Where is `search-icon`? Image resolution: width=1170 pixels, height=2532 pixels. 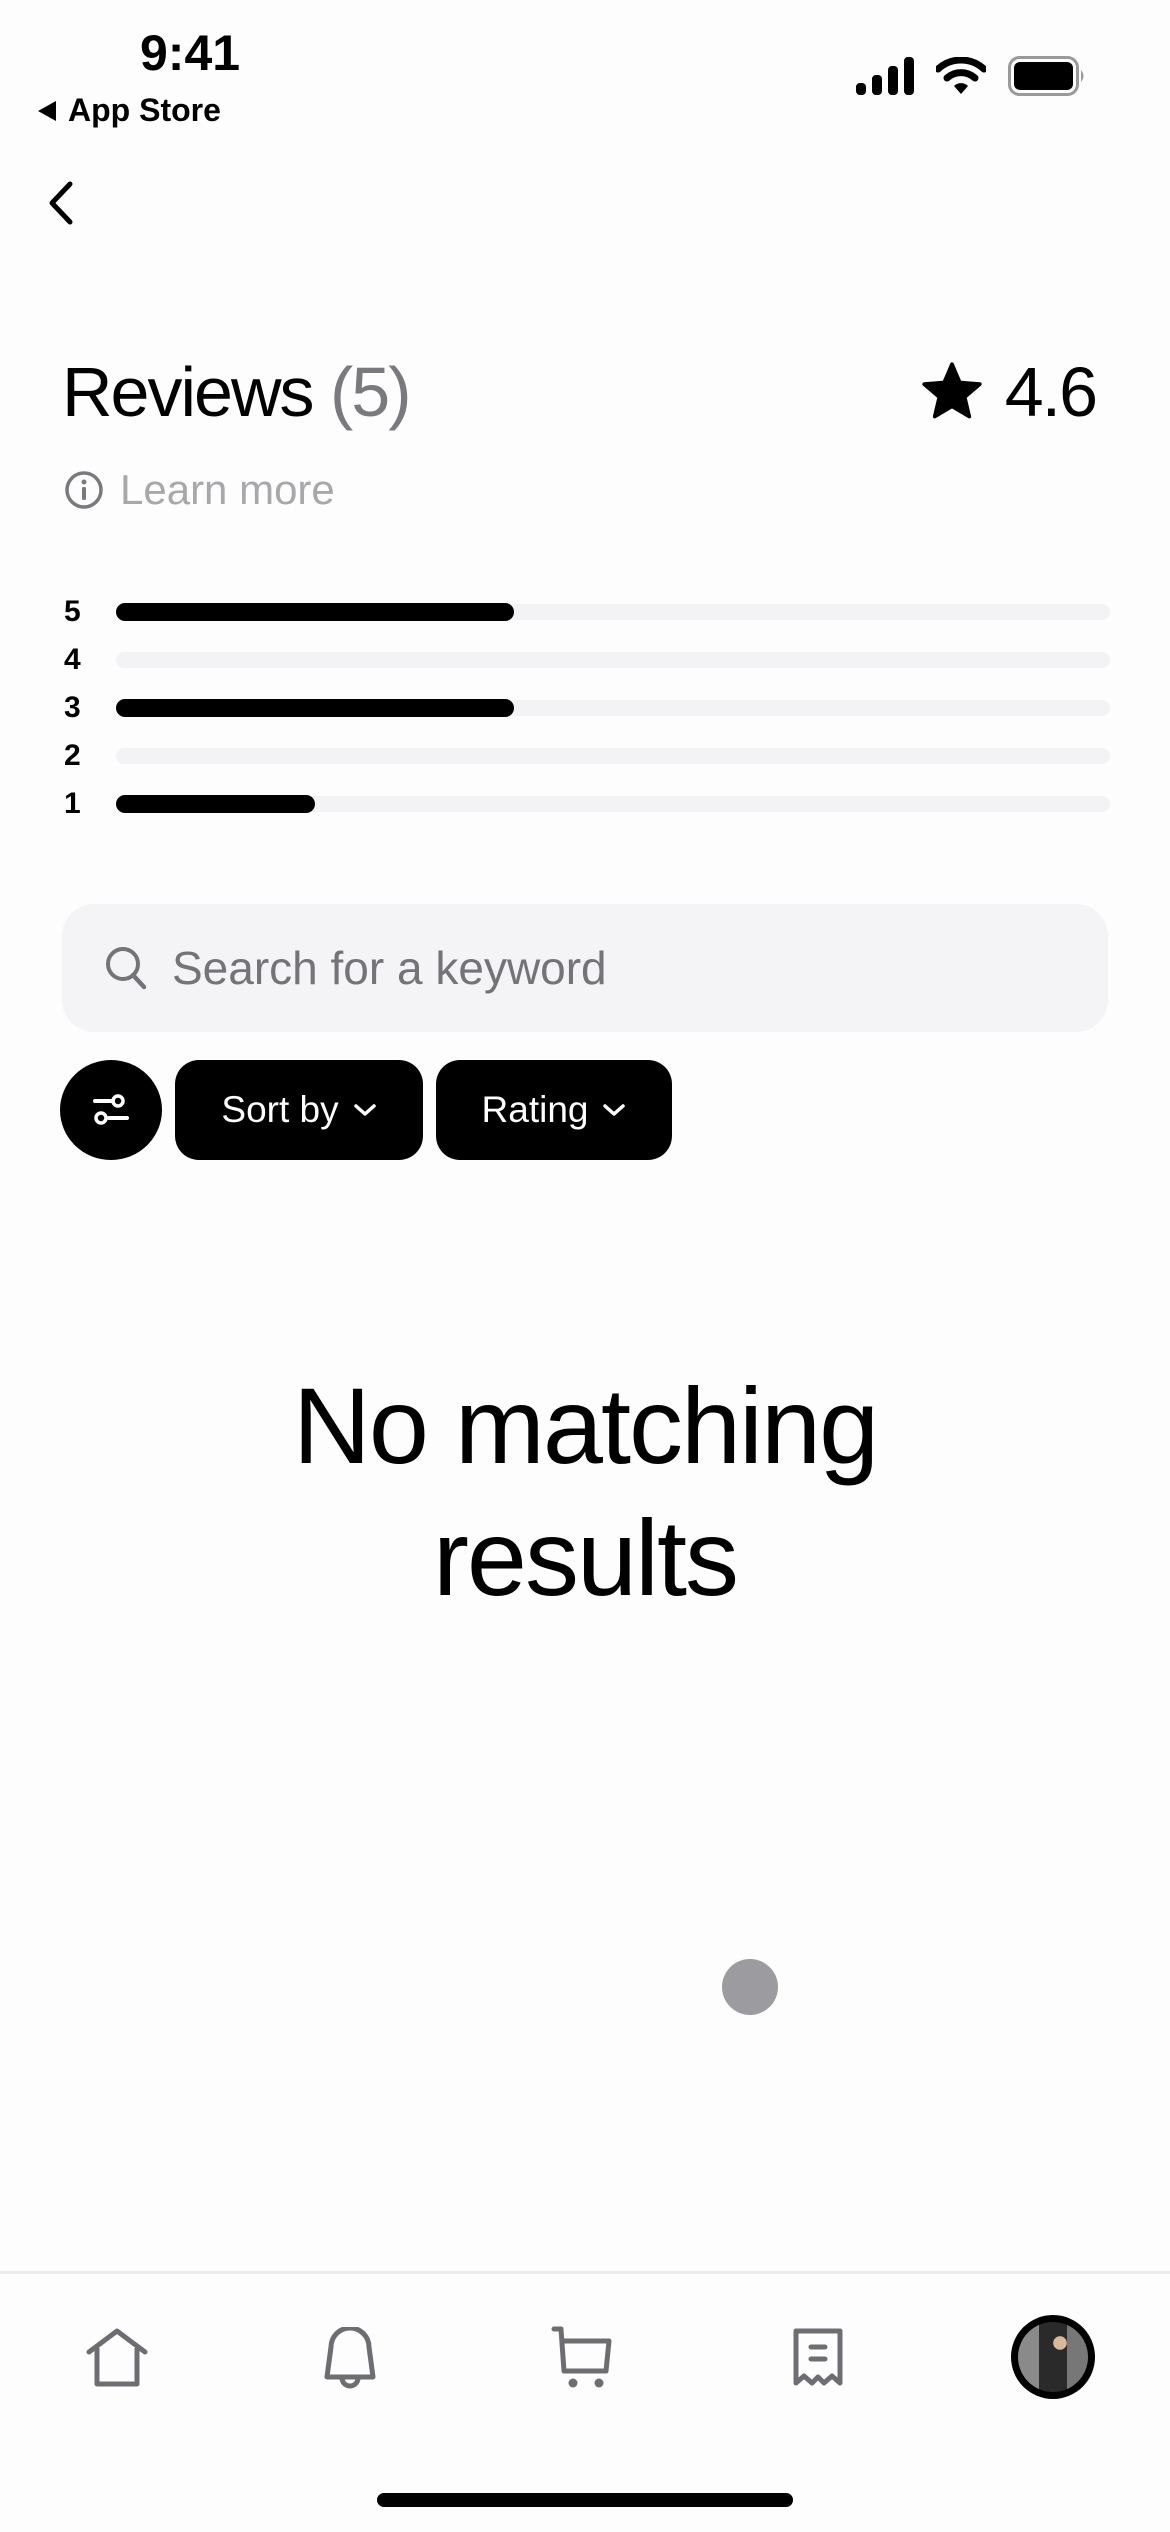
search-icon is located at coordinates (126, 968).